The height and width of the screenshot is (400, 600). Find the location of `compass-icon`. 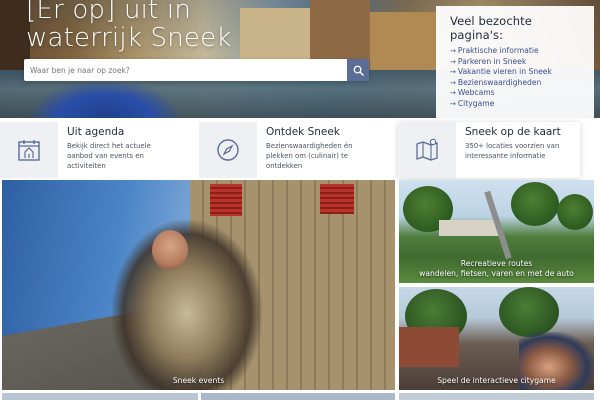

compass-icon is located at coordinates (228, 150).